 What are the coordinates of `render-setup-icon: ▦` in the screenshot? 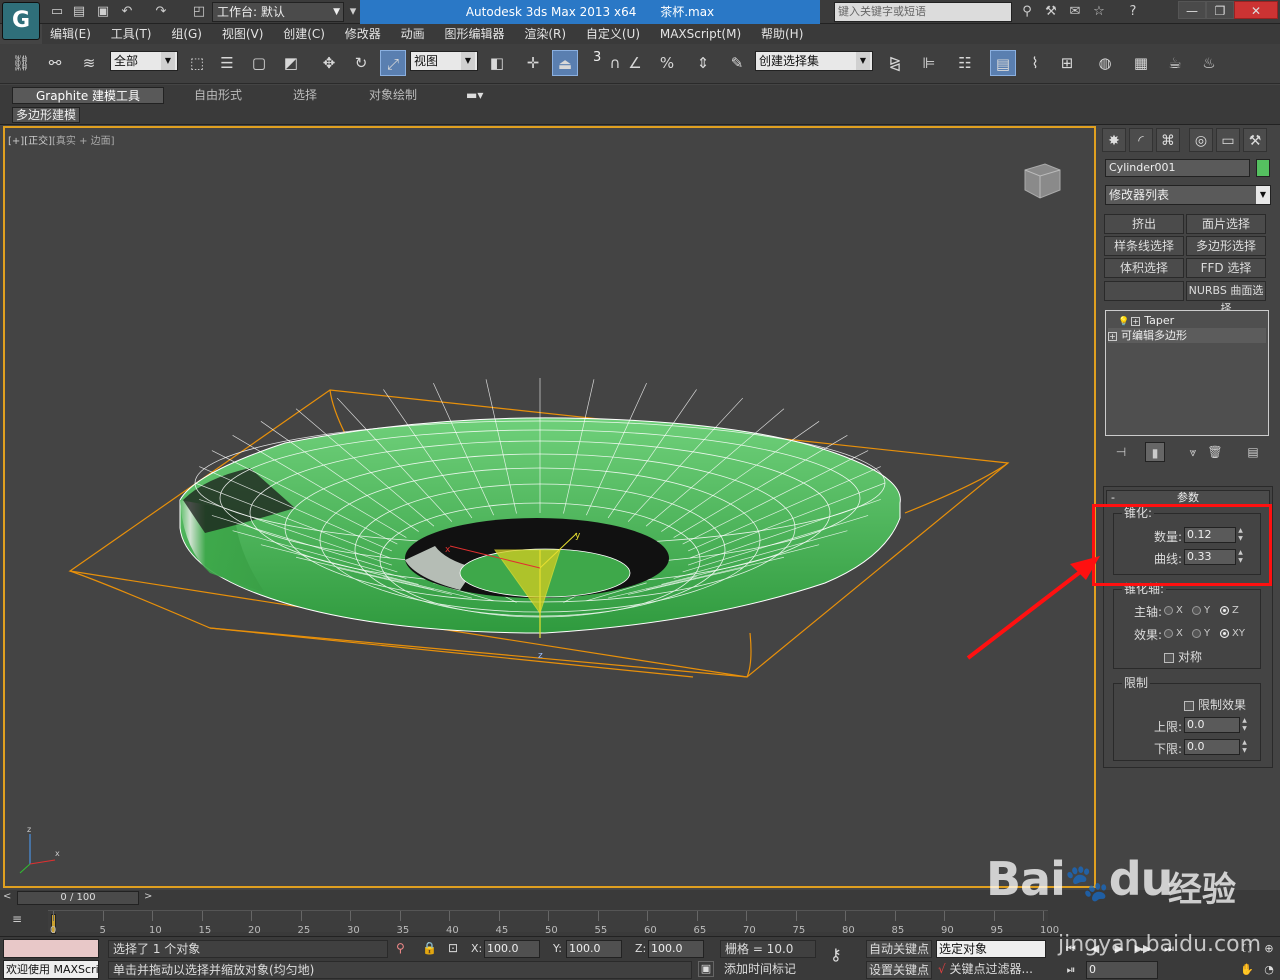 It's located at (1141, 63).